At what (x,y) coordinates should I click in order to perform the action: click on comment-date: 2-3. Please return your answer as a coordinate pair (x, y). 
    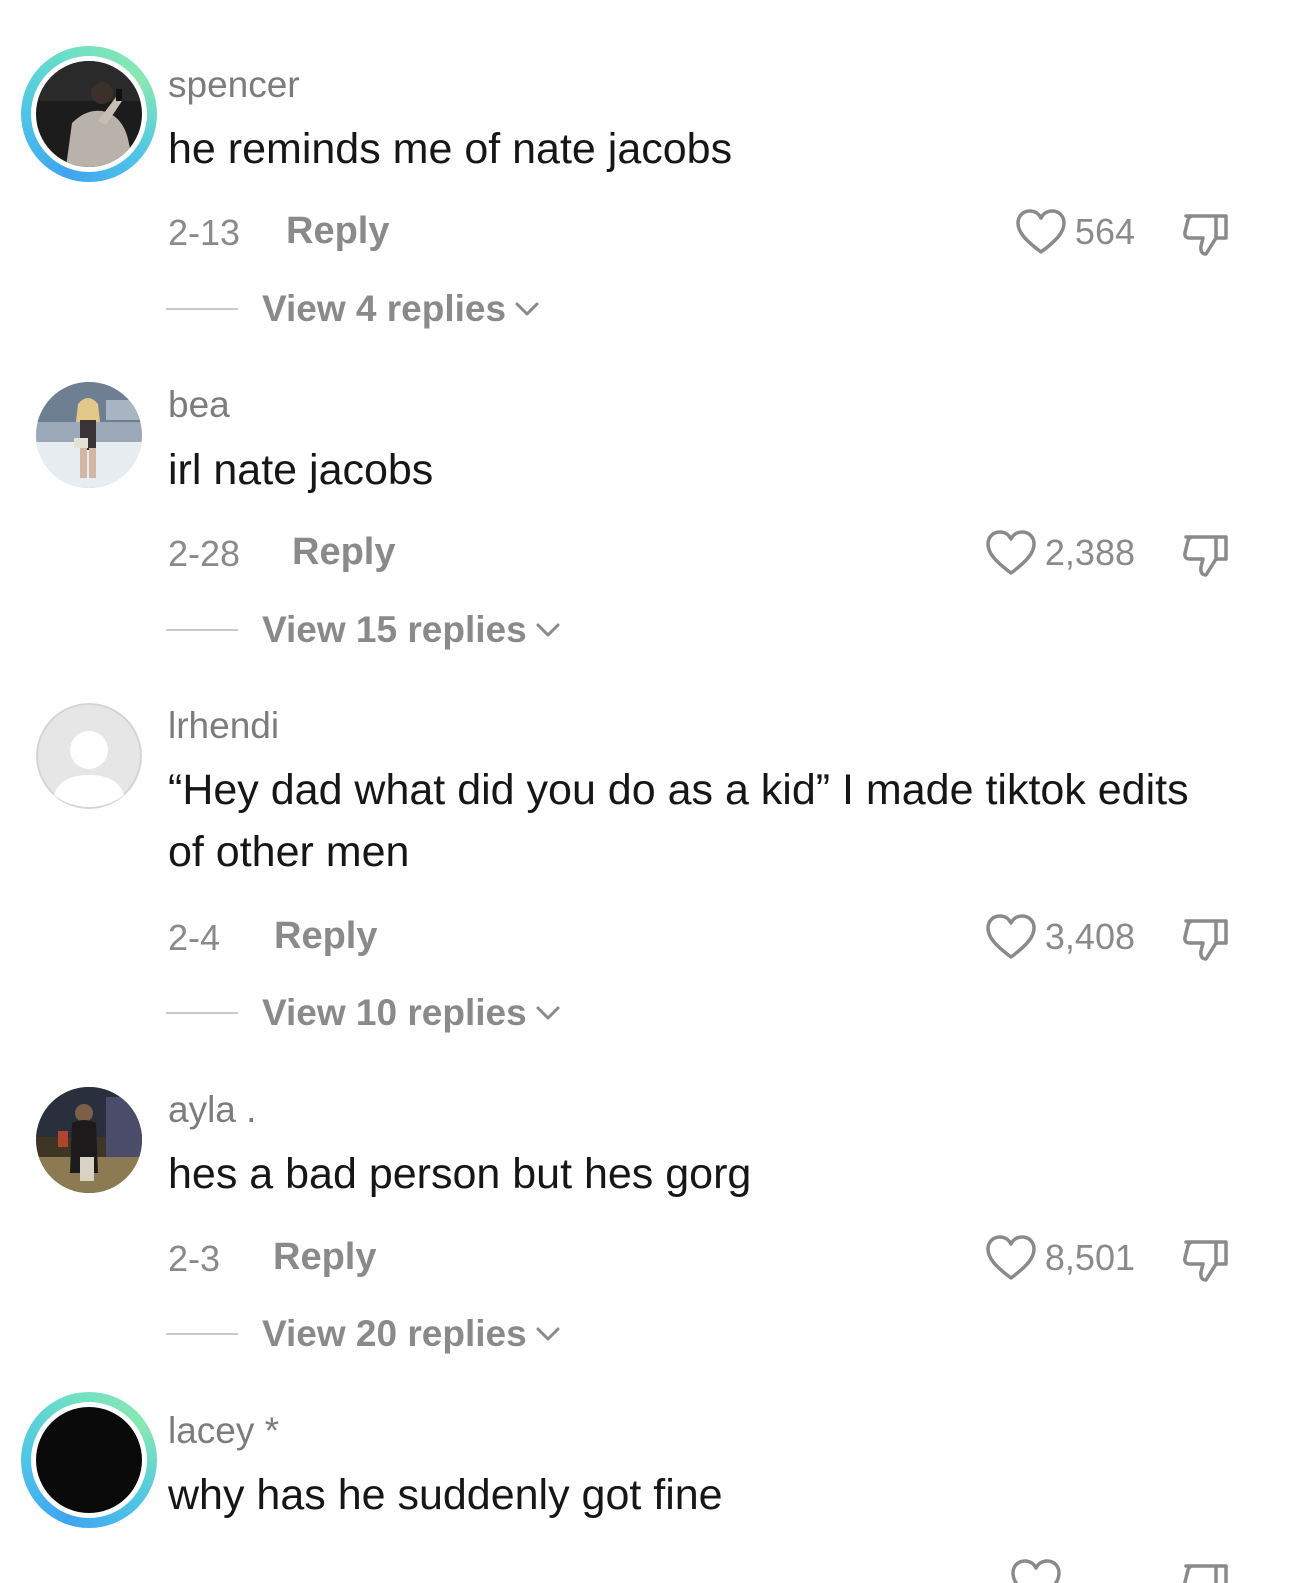
    Looking at the image, I should click on (194, 1258).